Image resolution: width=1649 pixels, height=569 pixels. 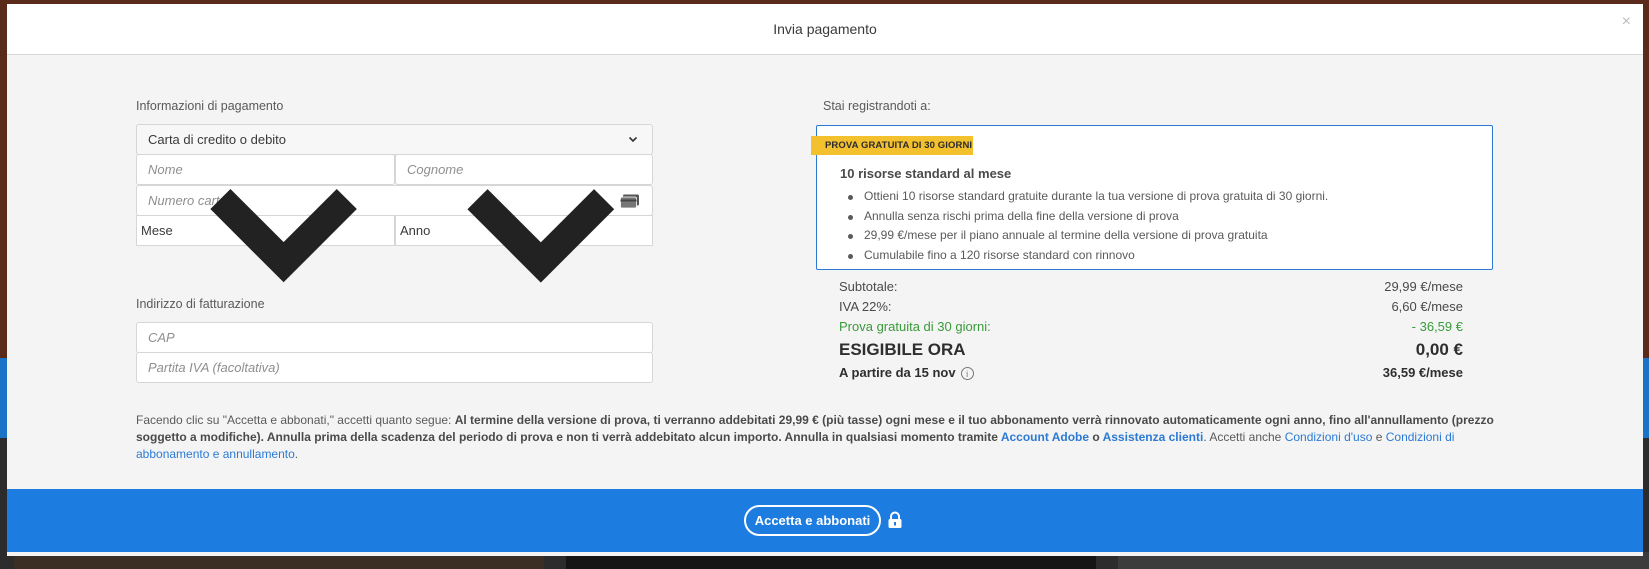 What do you see at coordinates (1045, 437) in the screenshot?
I see `account-adobe-link: Account Adobe` at bounding box center [1045, 437].